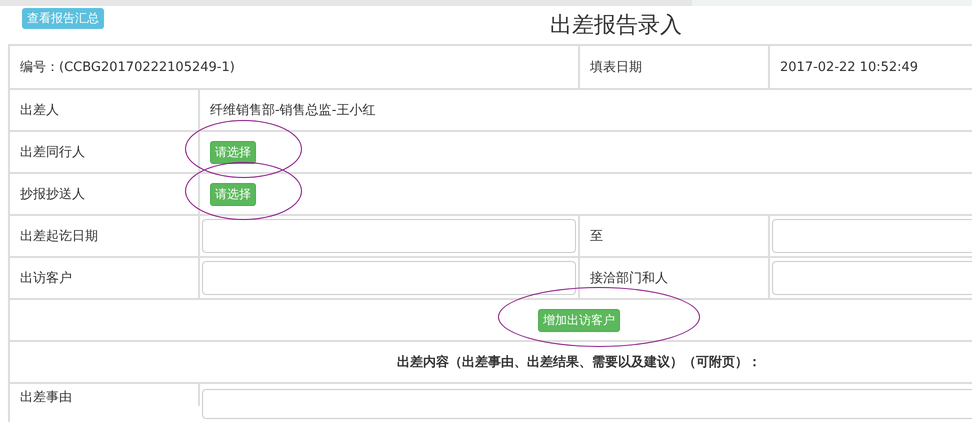 The image size is (972, 422). I want to click on page-title: 出差报告录入, so click(616, 26).